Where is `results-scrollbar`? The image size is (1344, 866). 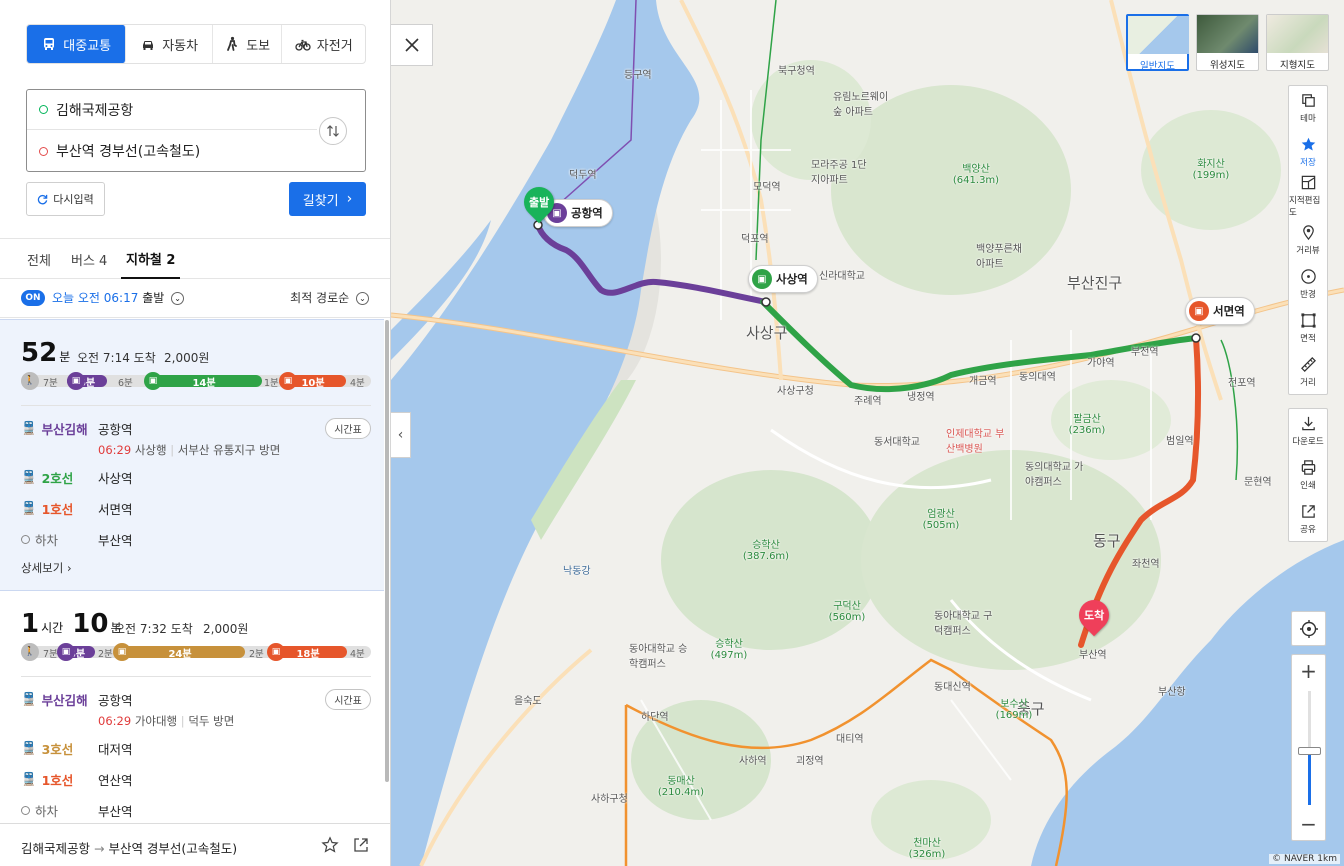
results-scrollbar is located at coordinates (387, 551).